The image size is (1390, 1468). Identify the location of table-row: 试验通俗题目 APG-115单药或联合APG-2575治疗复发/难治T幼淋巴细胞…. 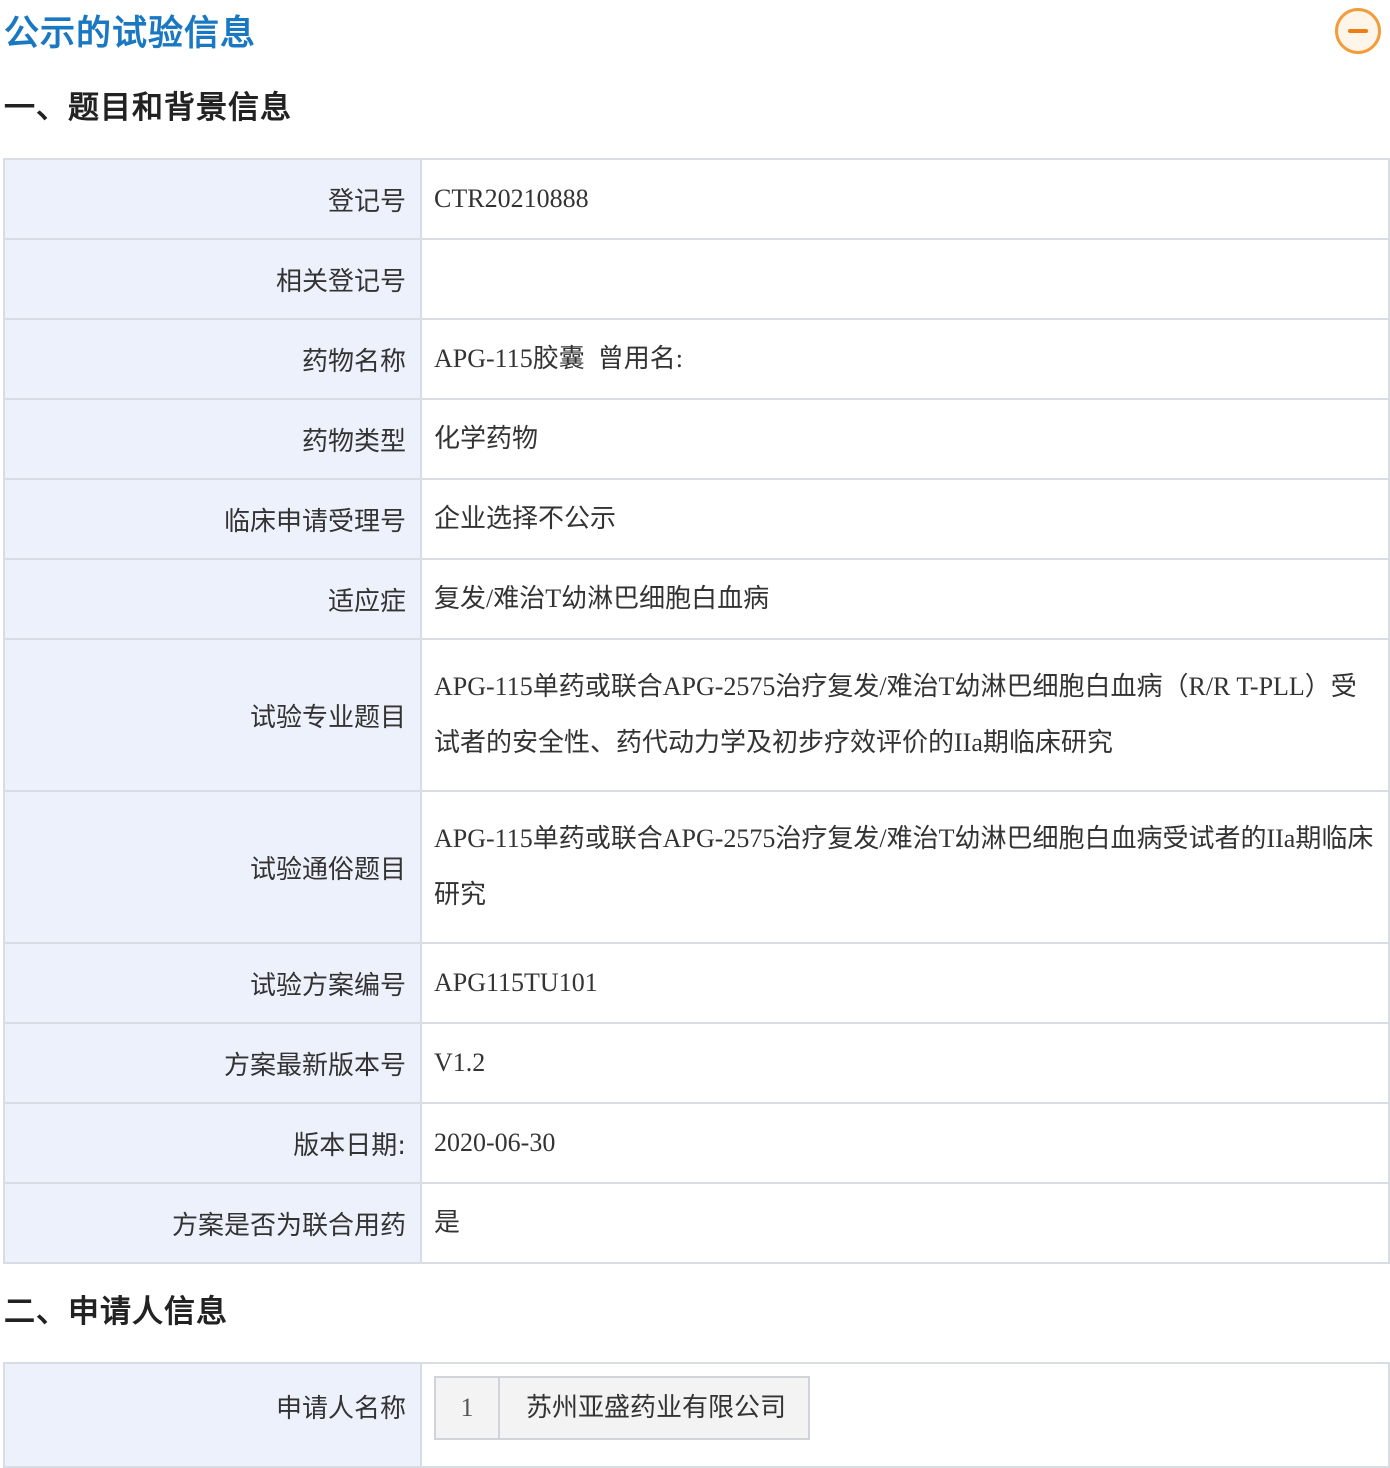
(696, 867).